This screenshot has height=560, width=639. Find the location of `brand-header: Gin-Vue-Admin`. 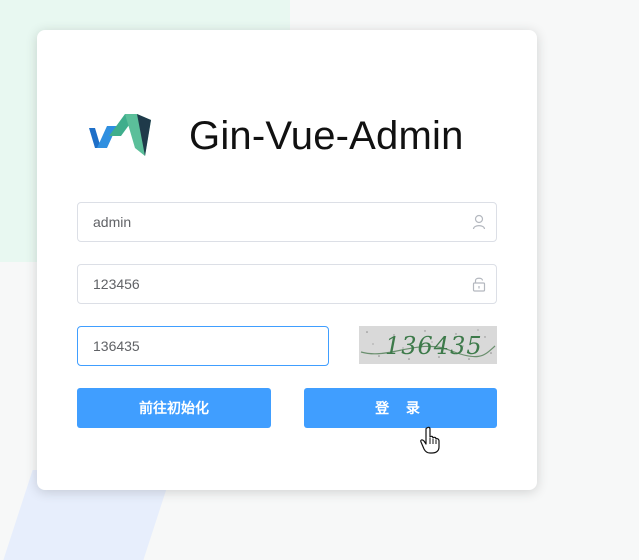

brand-header: Gin-Vue-Admin is located at coordinates (274, 136).